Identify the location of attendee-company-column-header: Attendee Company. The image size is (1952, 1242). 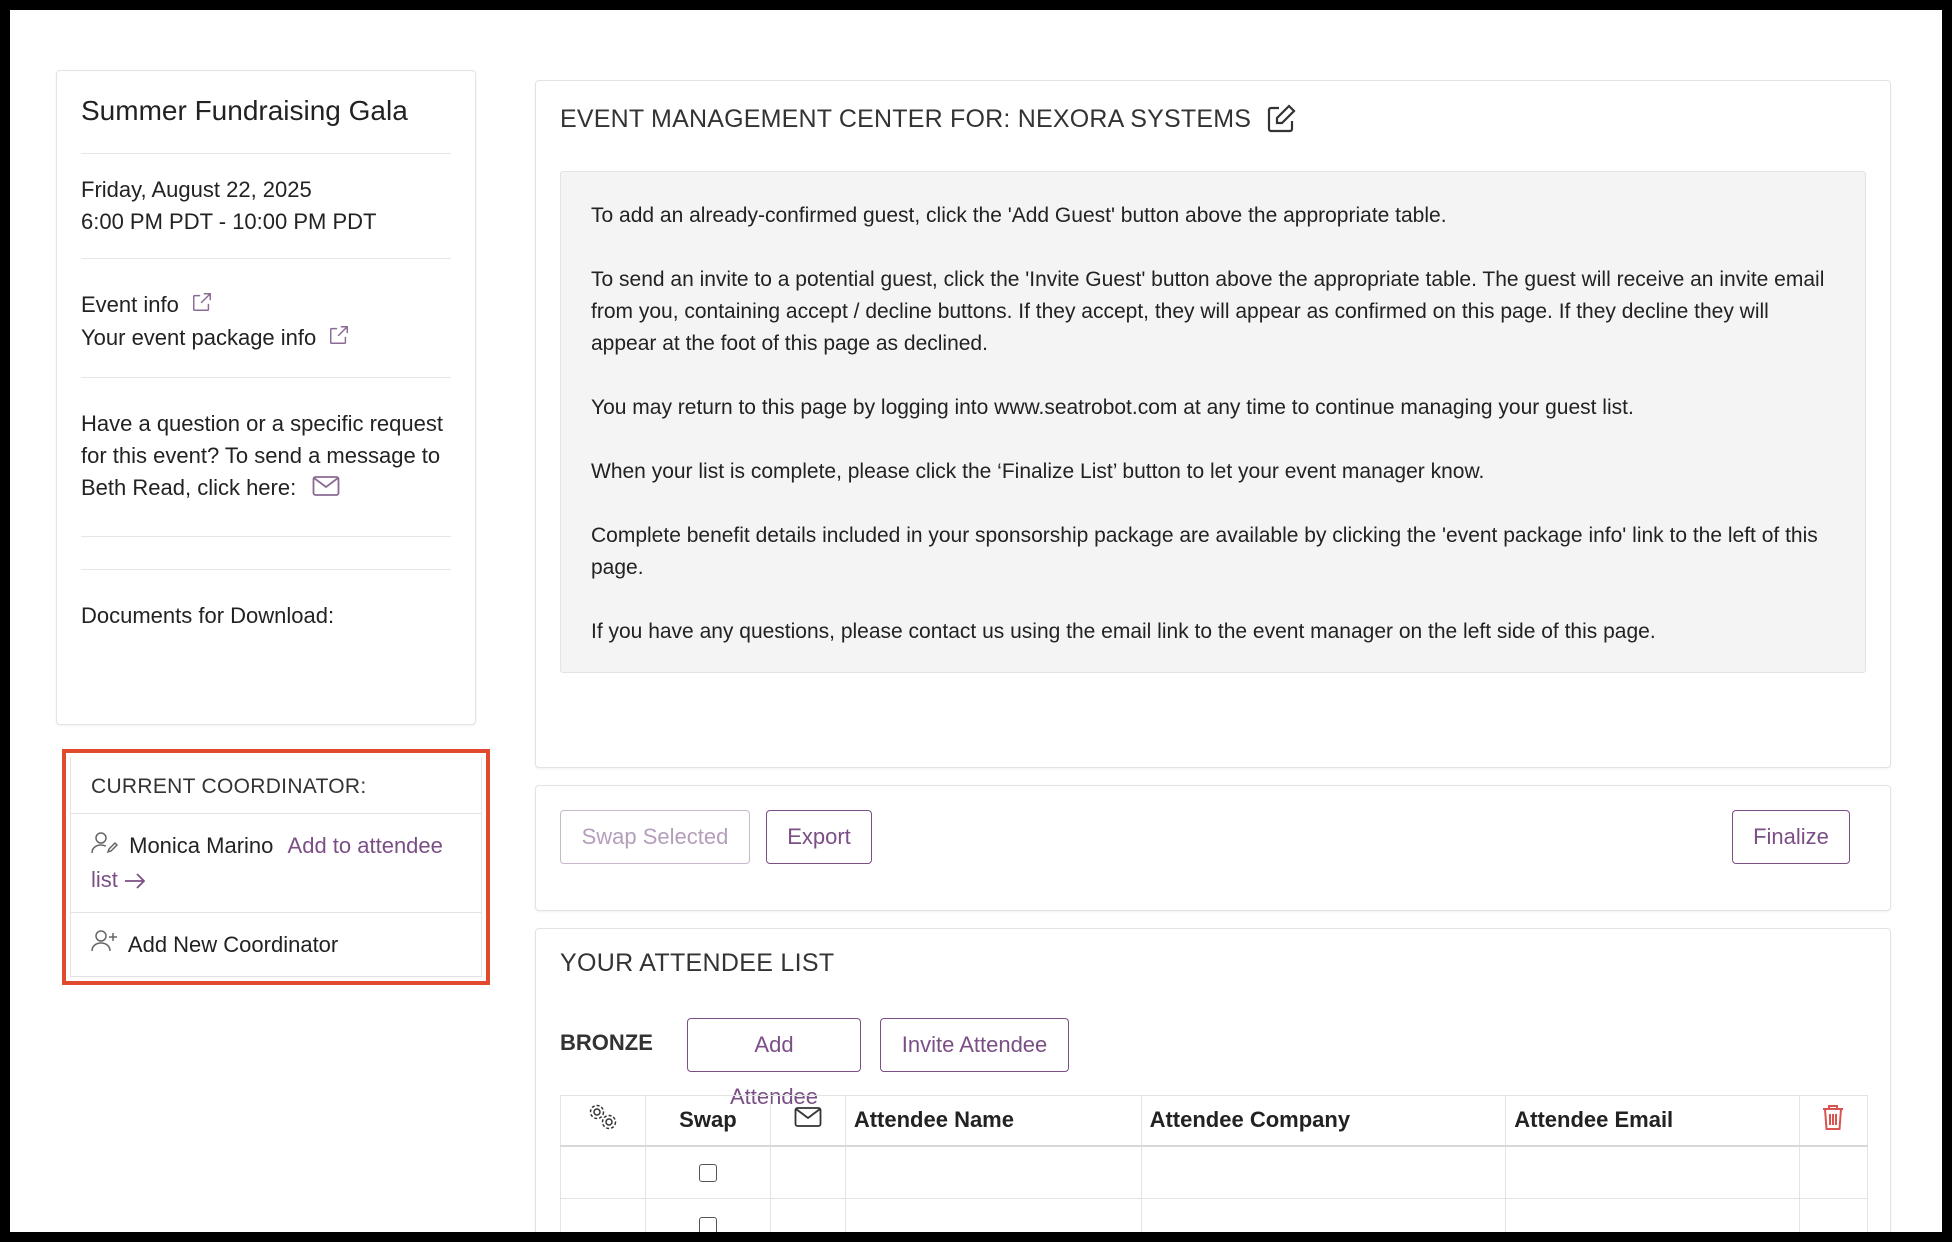
(1323, 1121).